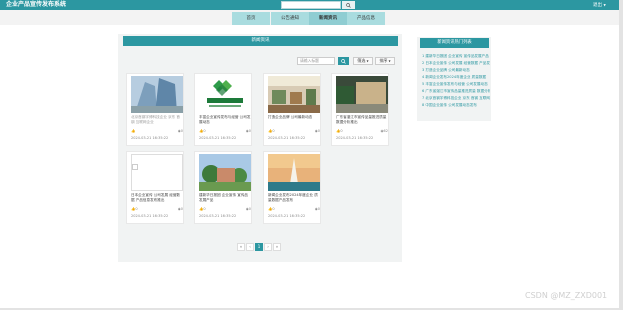 This screenshot has height=310, width=623. What do you see at coordinates (260, 41) in the screenshot?
I see `panel-title: 新闻资讯` at bounding box center [260, 41].